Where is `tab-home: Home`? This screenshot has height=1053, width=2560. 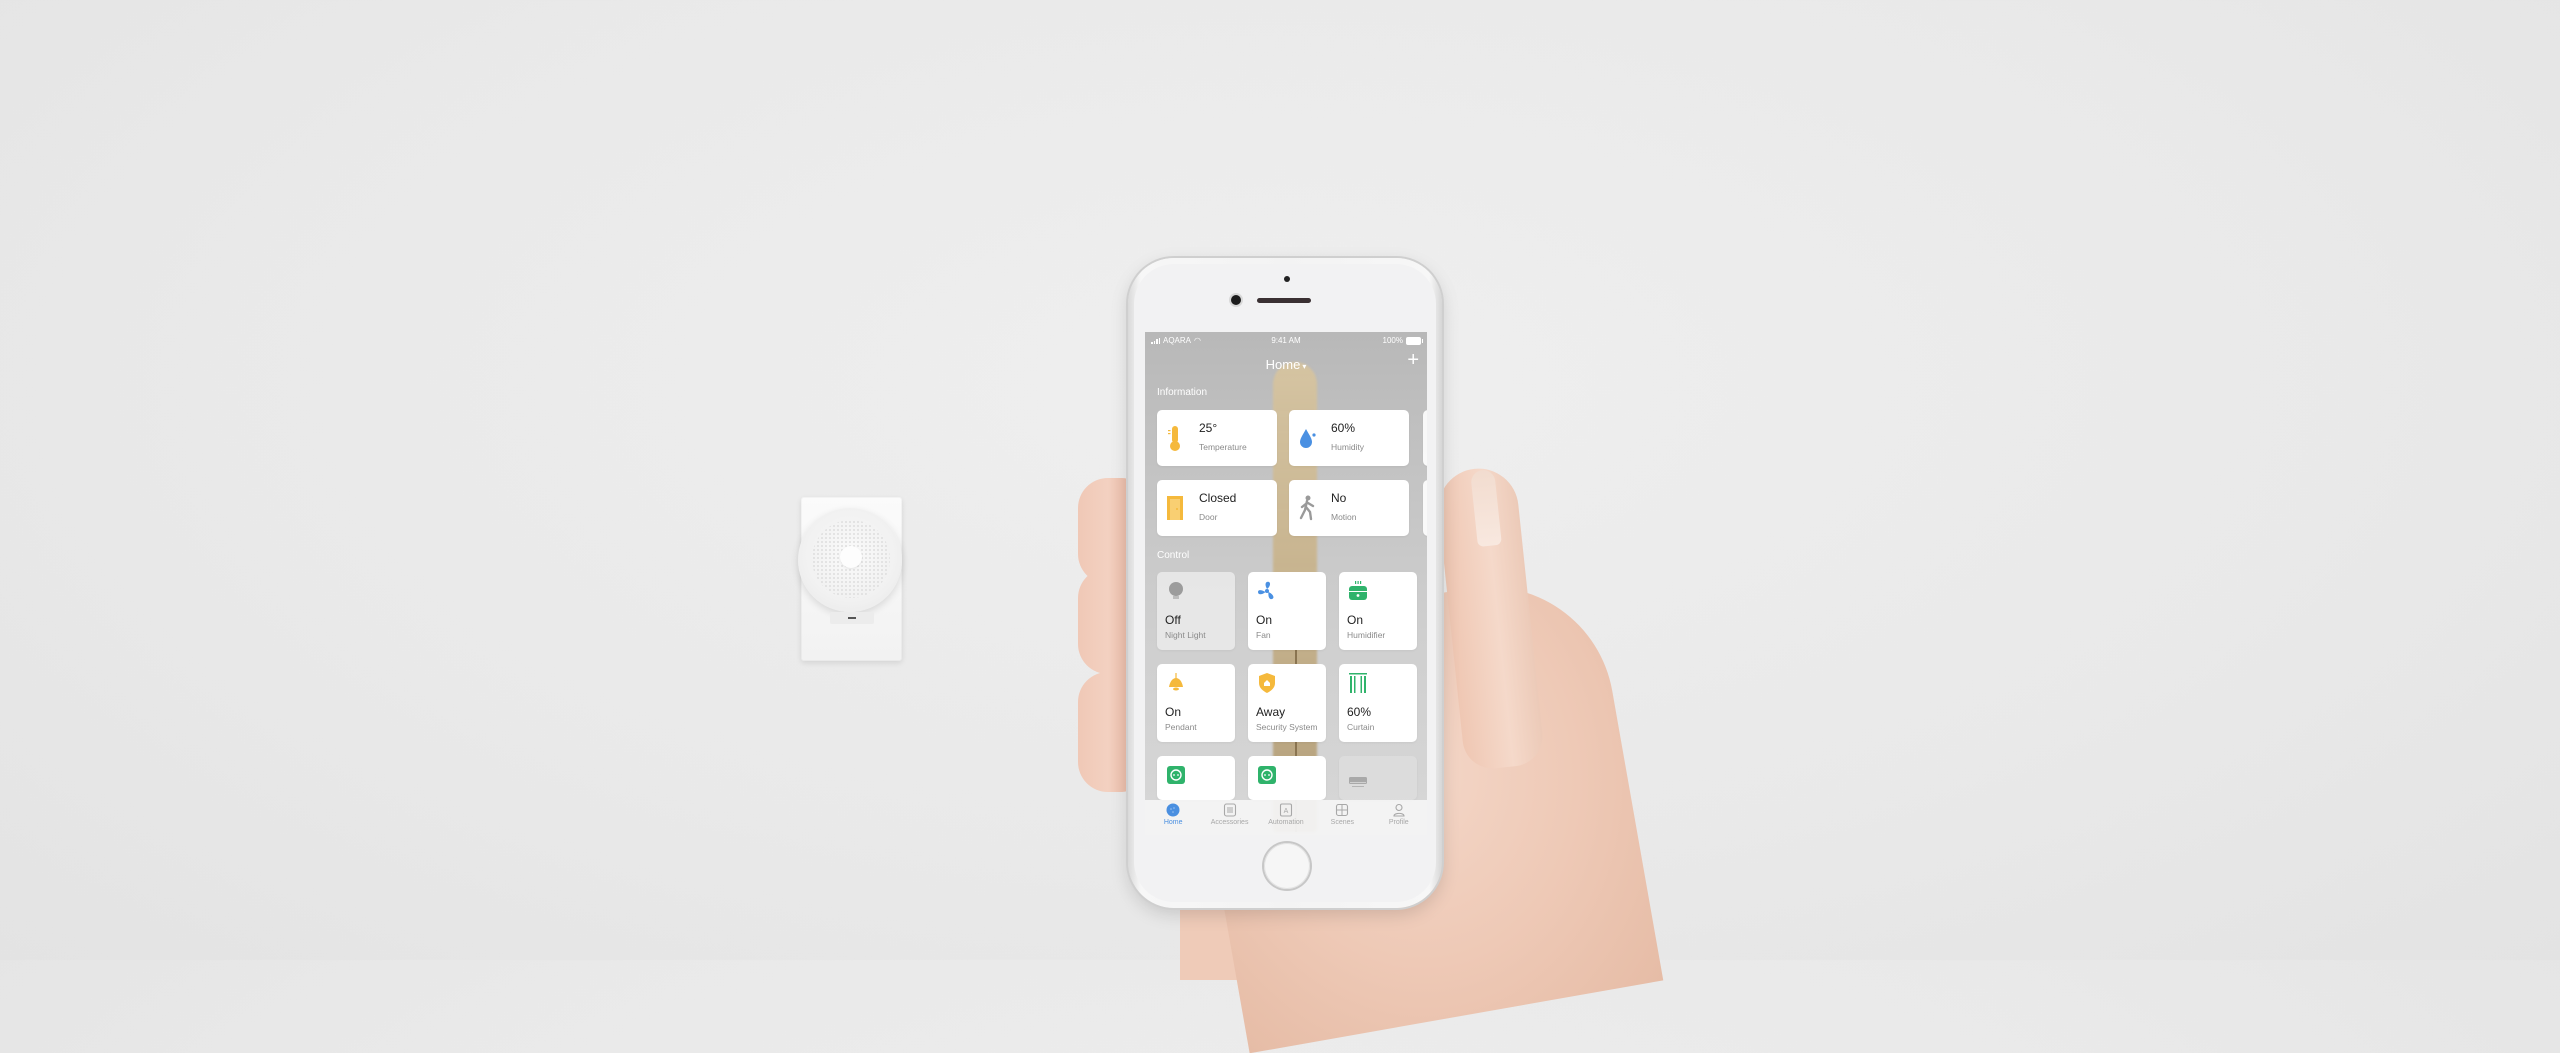
tab-home: Home is located at coordinates (1173, 814).